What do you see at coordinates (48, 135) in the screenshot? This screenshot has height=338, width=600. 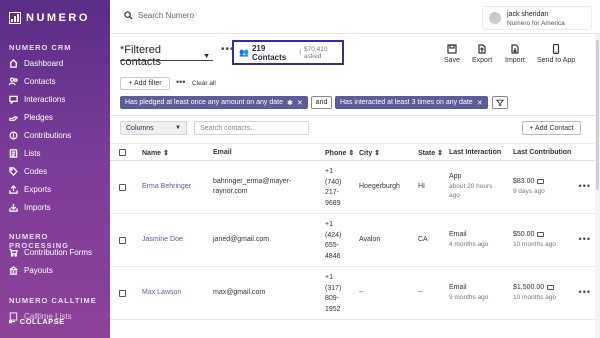 I see `sidebar-item-label: Contributions` at bounding box center [48, 135].